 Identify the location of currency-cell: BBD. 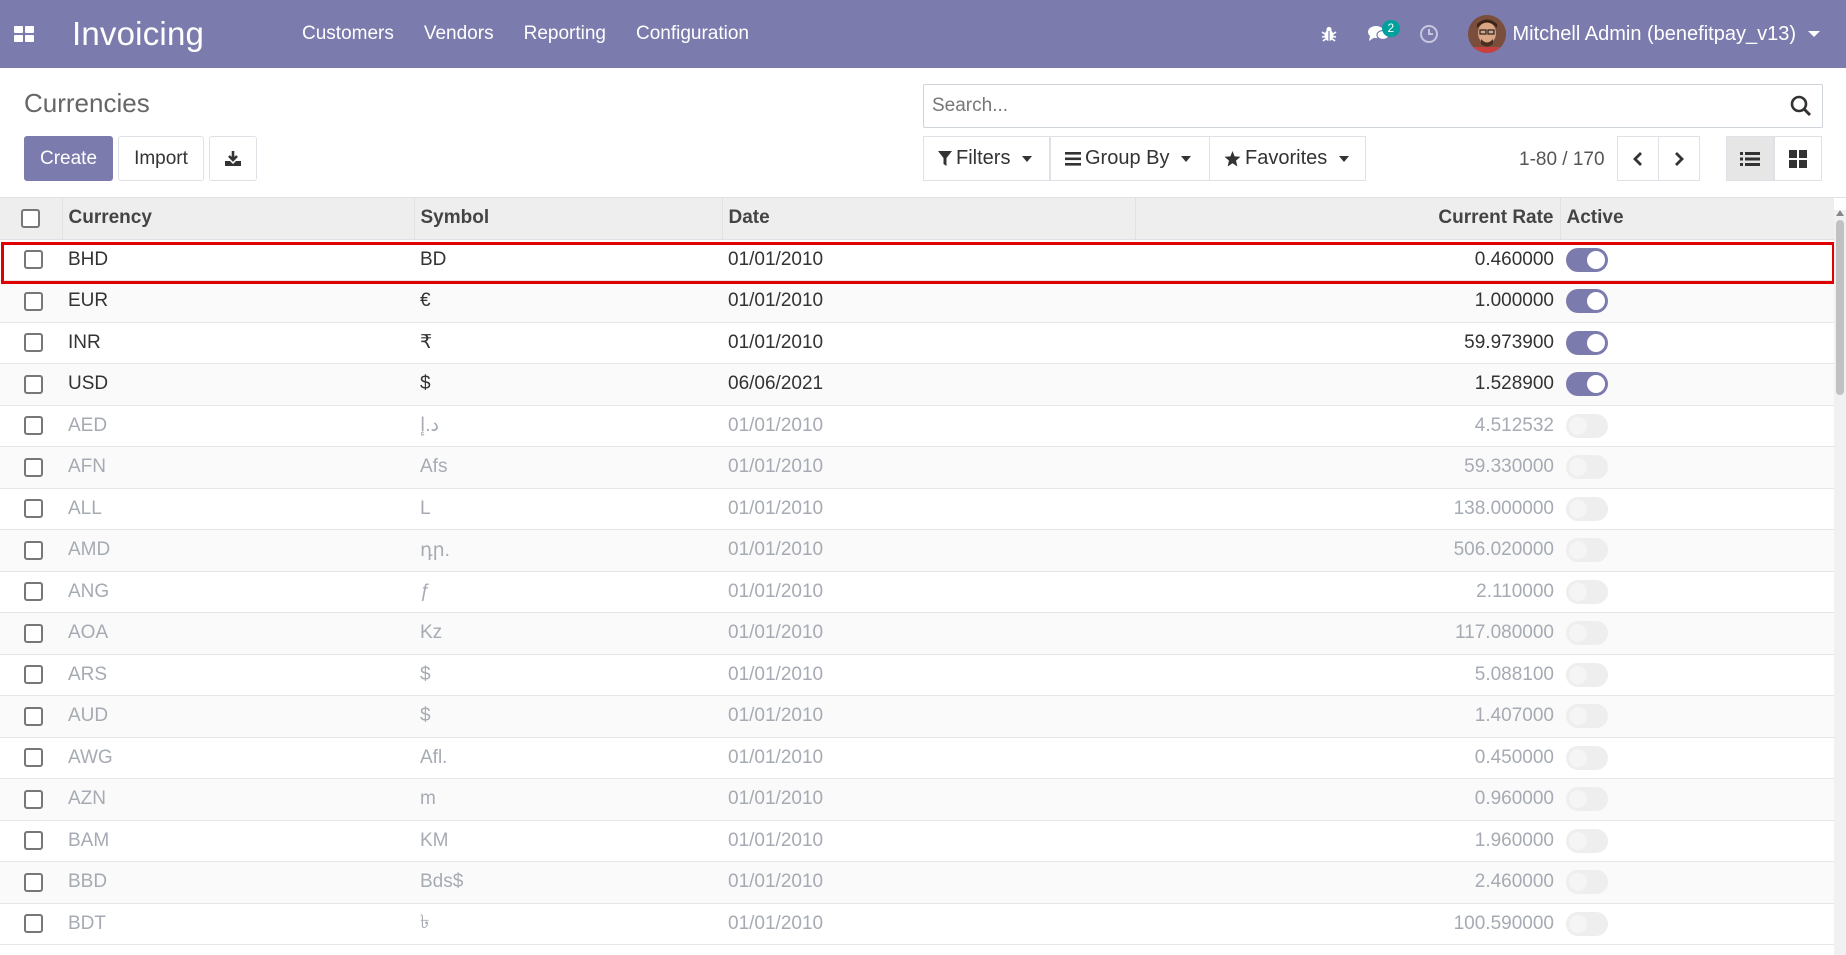
(238, 882).